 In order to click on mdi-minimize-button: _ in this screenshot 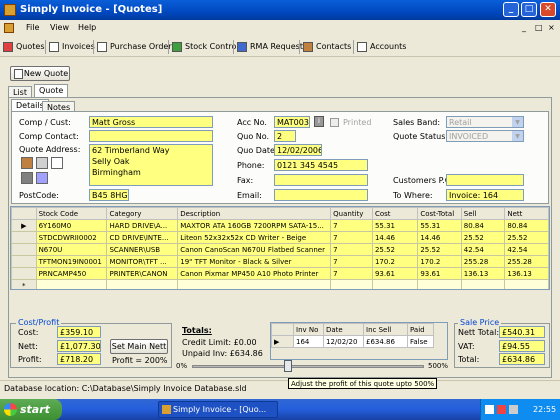, I will do `click(524, 27)`.